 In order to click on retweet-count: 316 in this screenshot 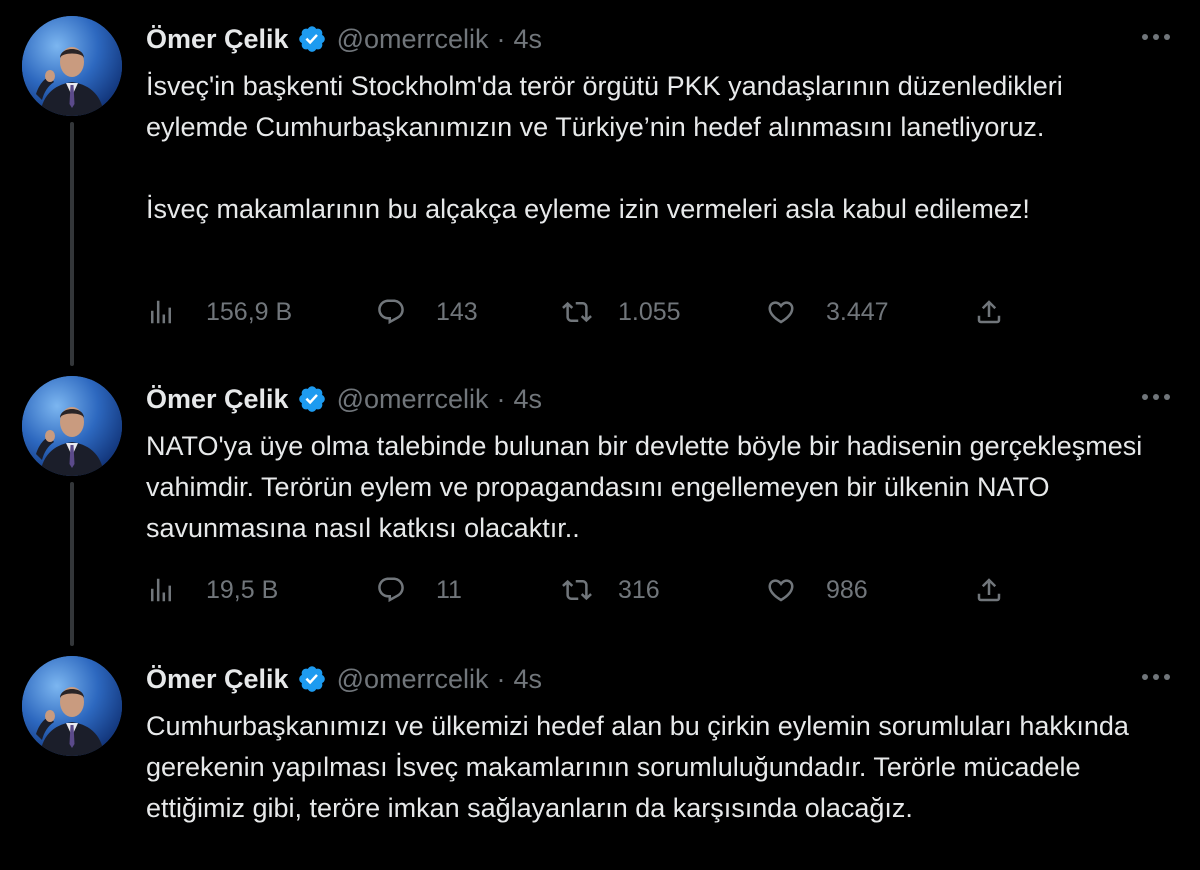, I will do `click(639, 589)`.